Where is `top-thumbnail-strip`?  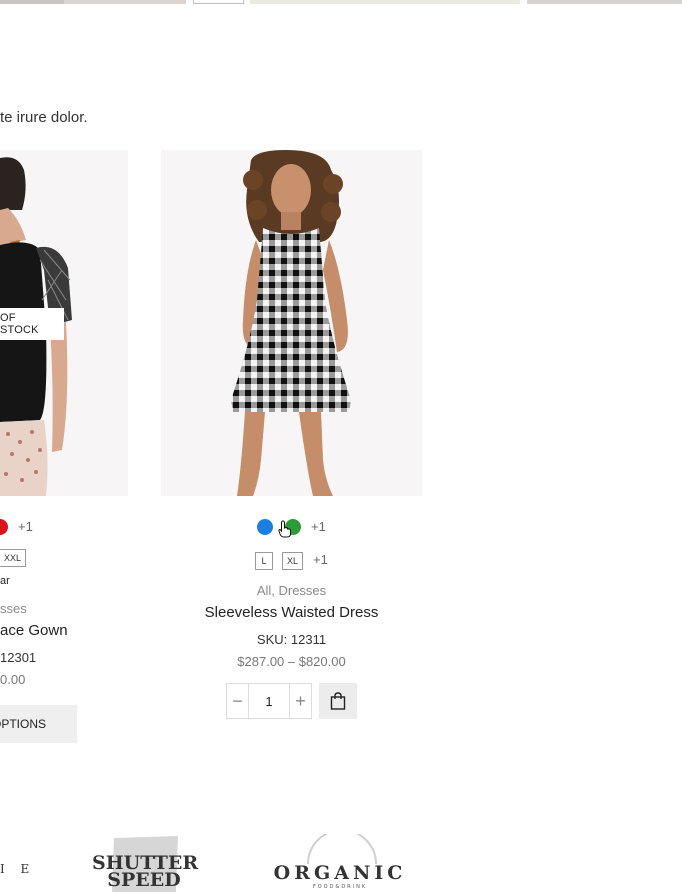 top-thumbnail-strip is located at coordinates (341, 2).